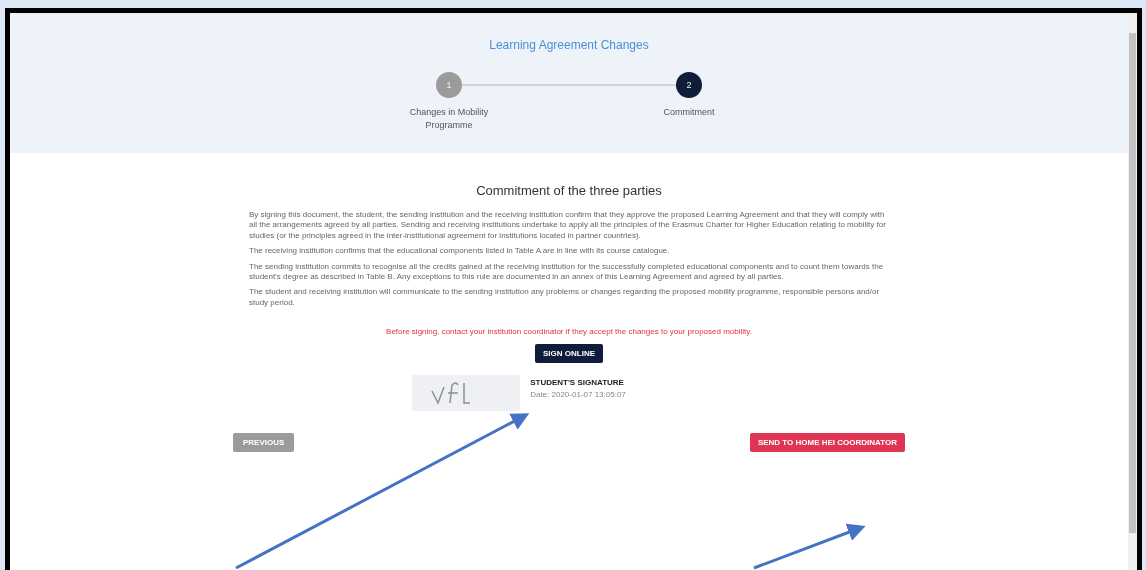 The image size is (1146, 570). Describe the element at coordinates (569, 332) in the screenshot. I see `warning-text: Before signing, contact your institution coordinator if they accept the changes to your proposed mobility.` at that location.